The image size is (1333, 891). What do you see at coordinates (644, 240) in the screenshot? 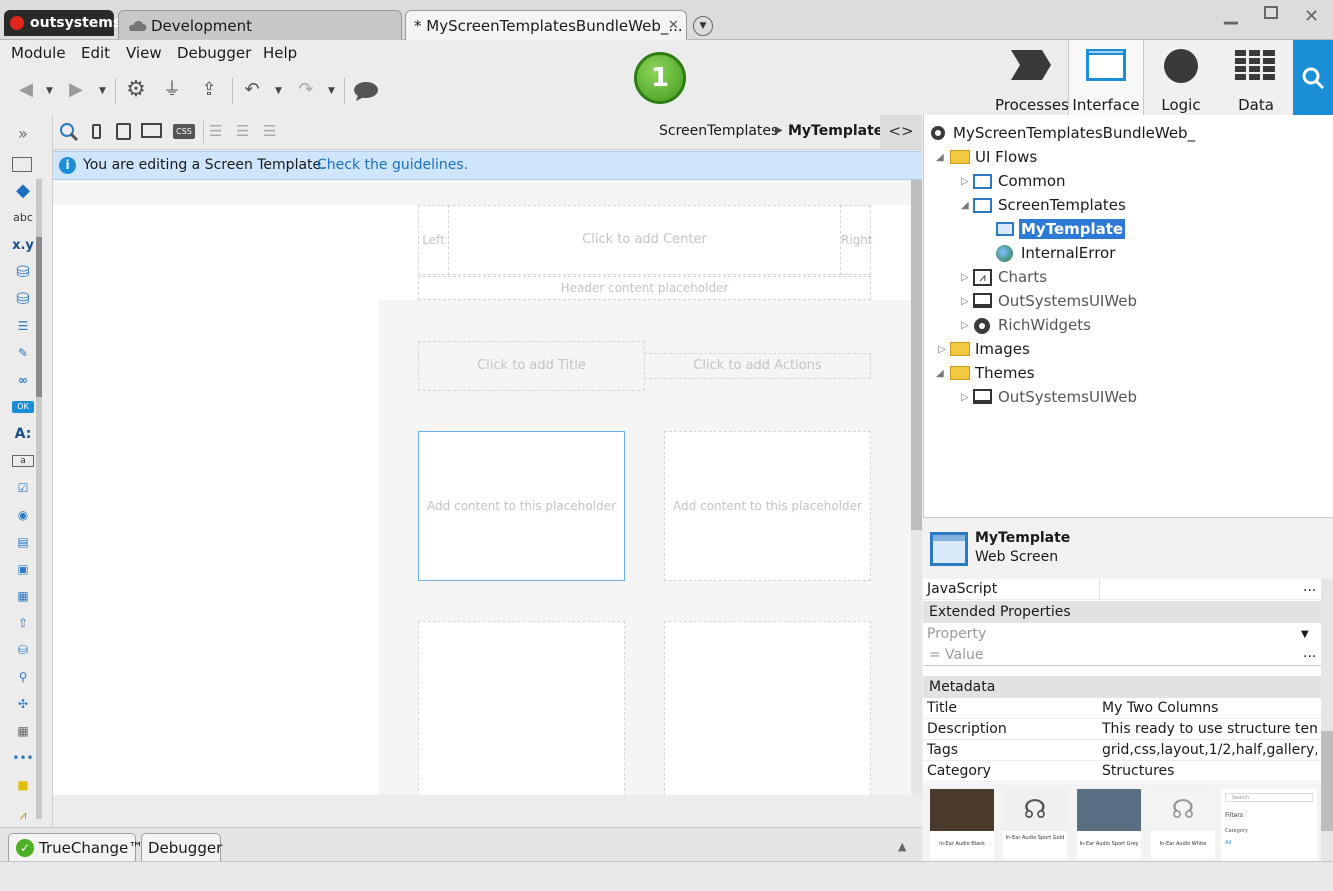
I see `center-placeholder: Click to add Center` at bounding box center [644, 240].